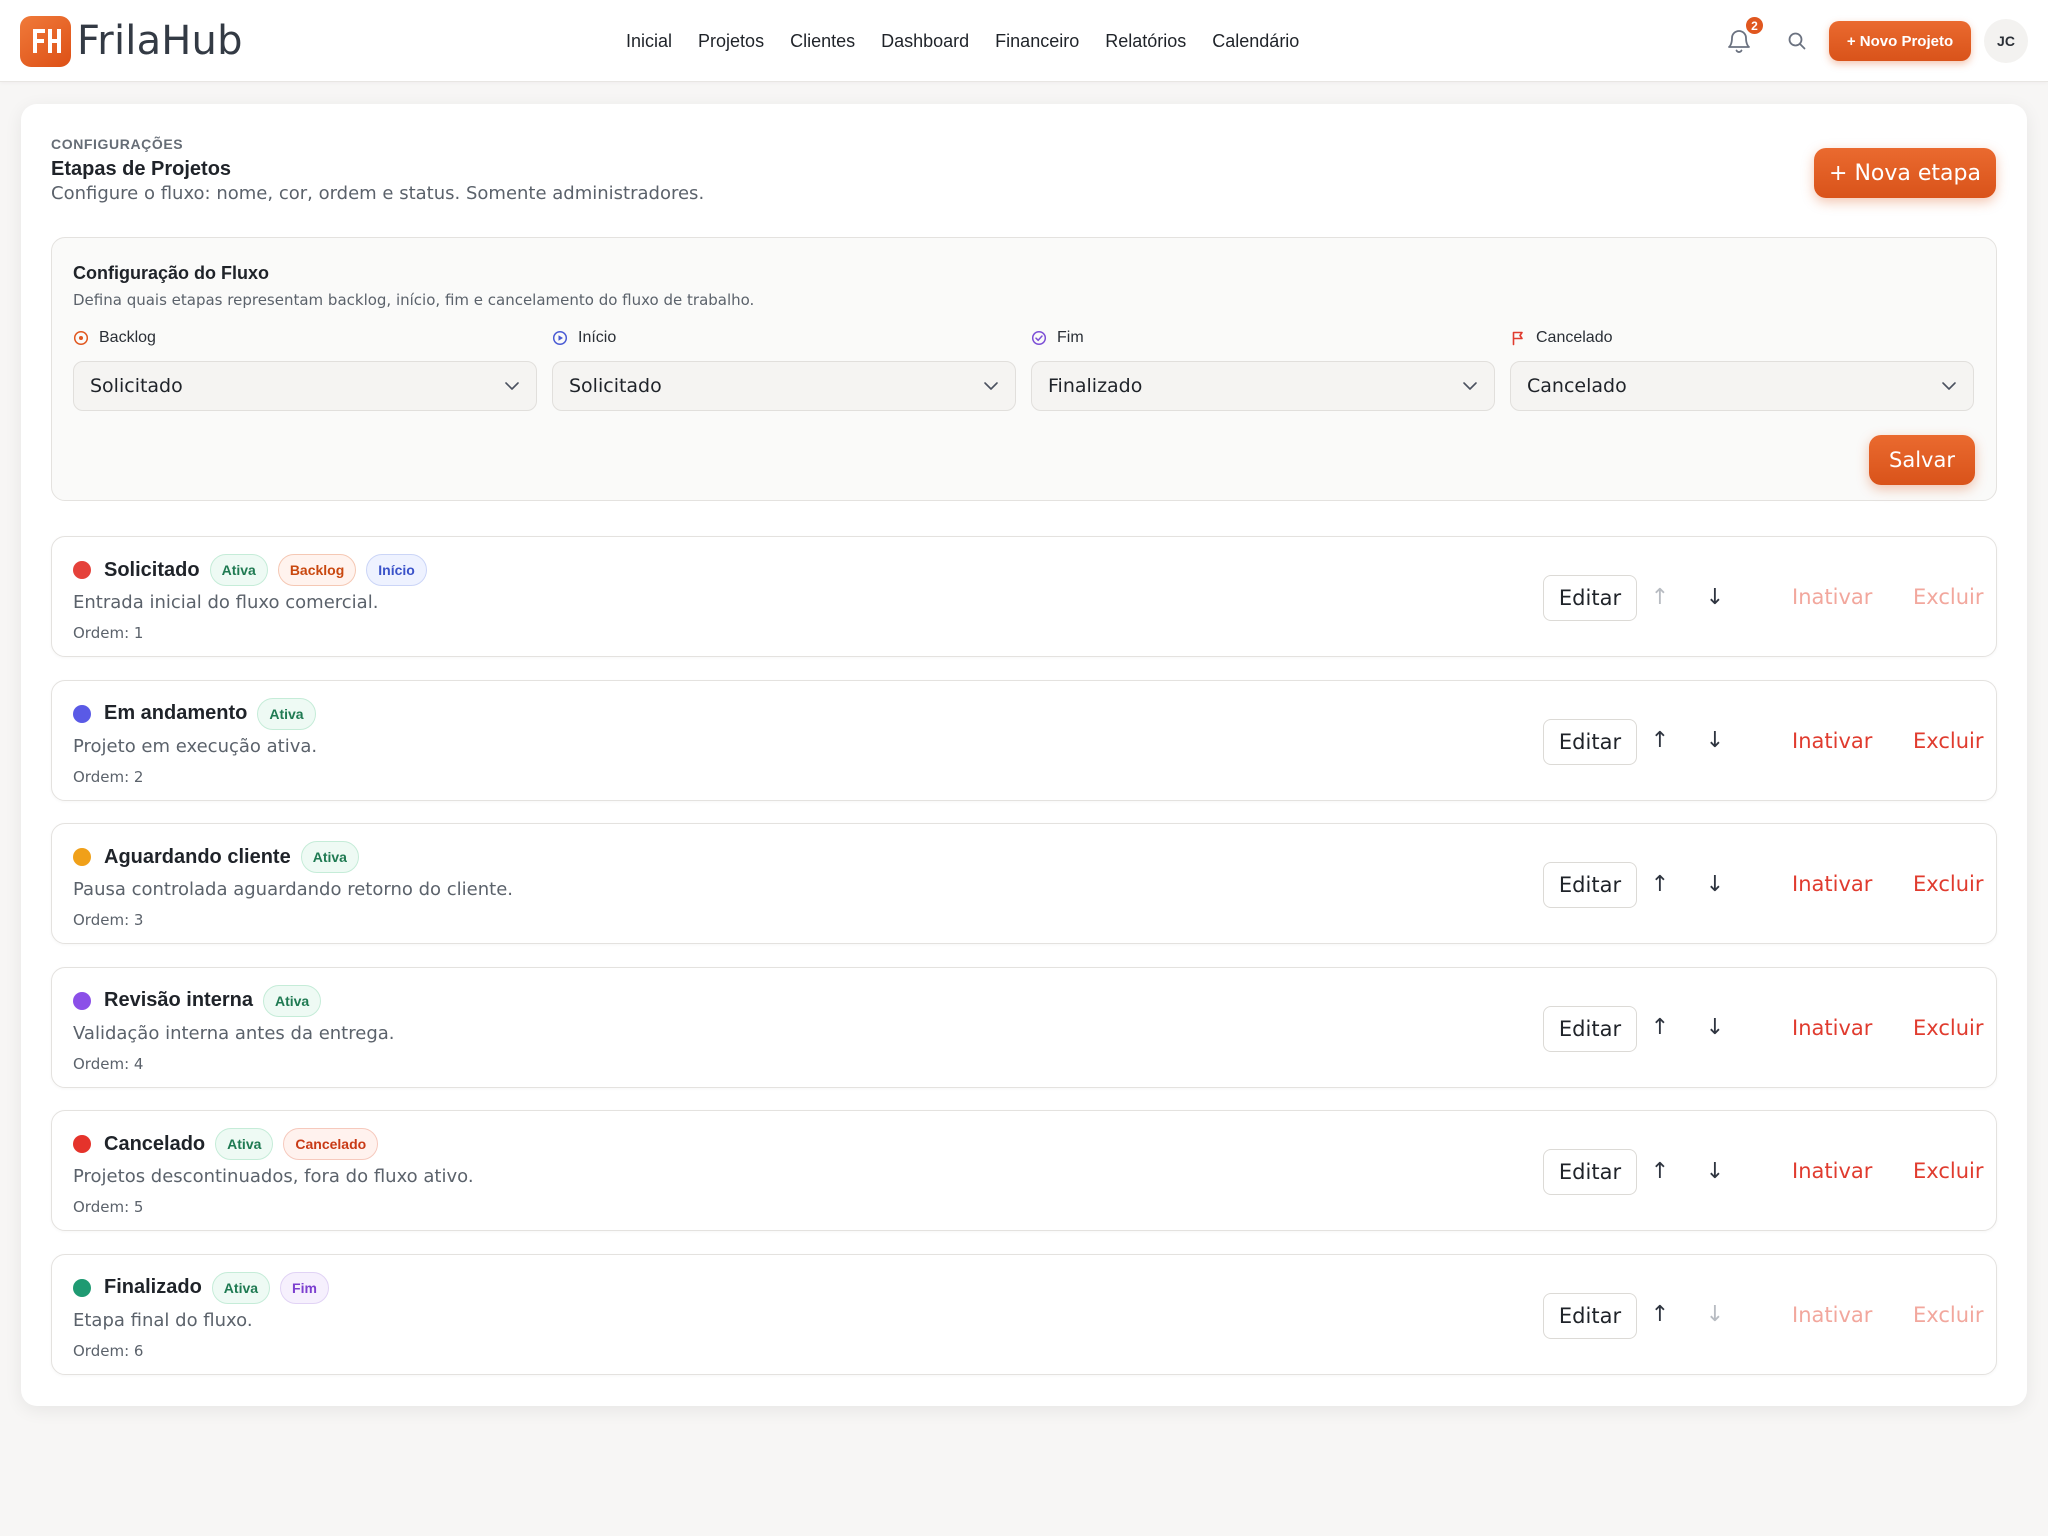 The height and width of the screenshot is (1536, 2048). Describe the element at coordinates (1574, 337) in the screenshot. I see `cancelled-label: Cancelado` at that location.